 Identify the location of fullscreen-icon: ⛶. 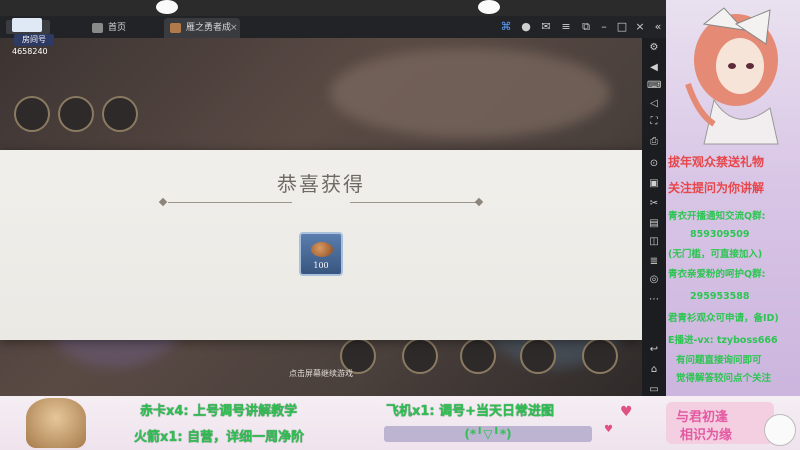
(654, 122).